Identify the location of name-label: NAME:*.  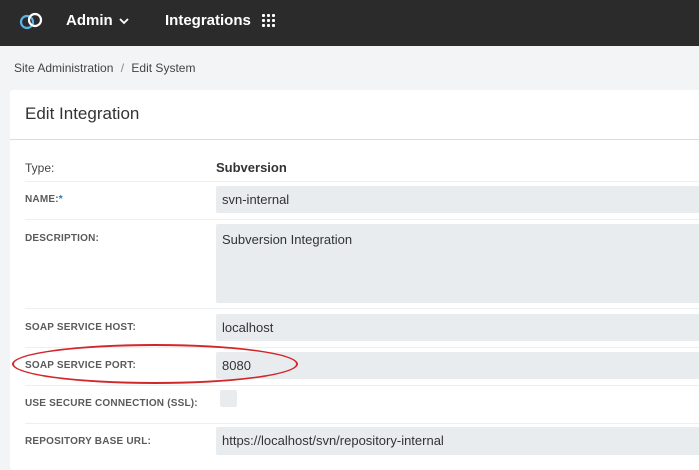
(44, 199).